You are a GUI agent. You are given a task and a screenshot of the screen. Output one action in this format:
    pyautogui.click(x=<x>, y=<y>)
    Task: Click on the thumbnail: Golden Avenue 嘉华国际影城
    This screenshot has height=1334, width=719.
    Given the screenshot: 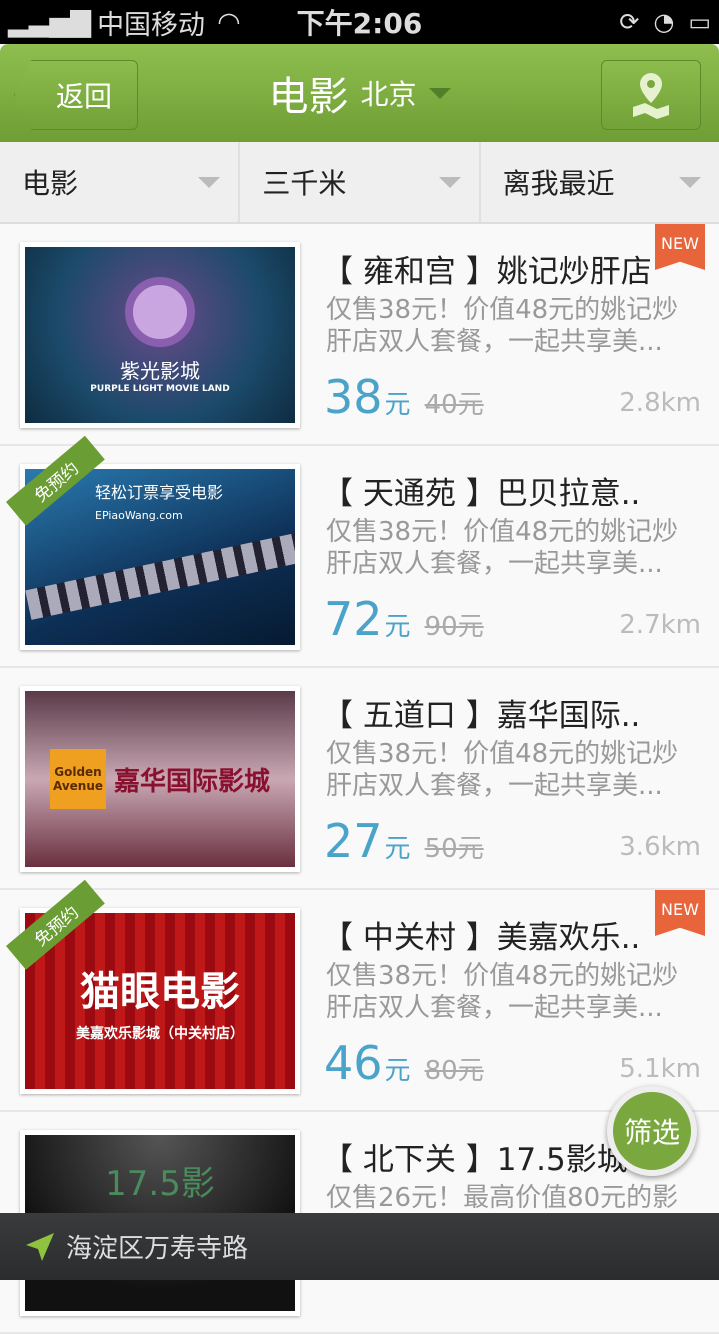 What is the action you would take?
    pyautogui.click(x=160, y=779)
    